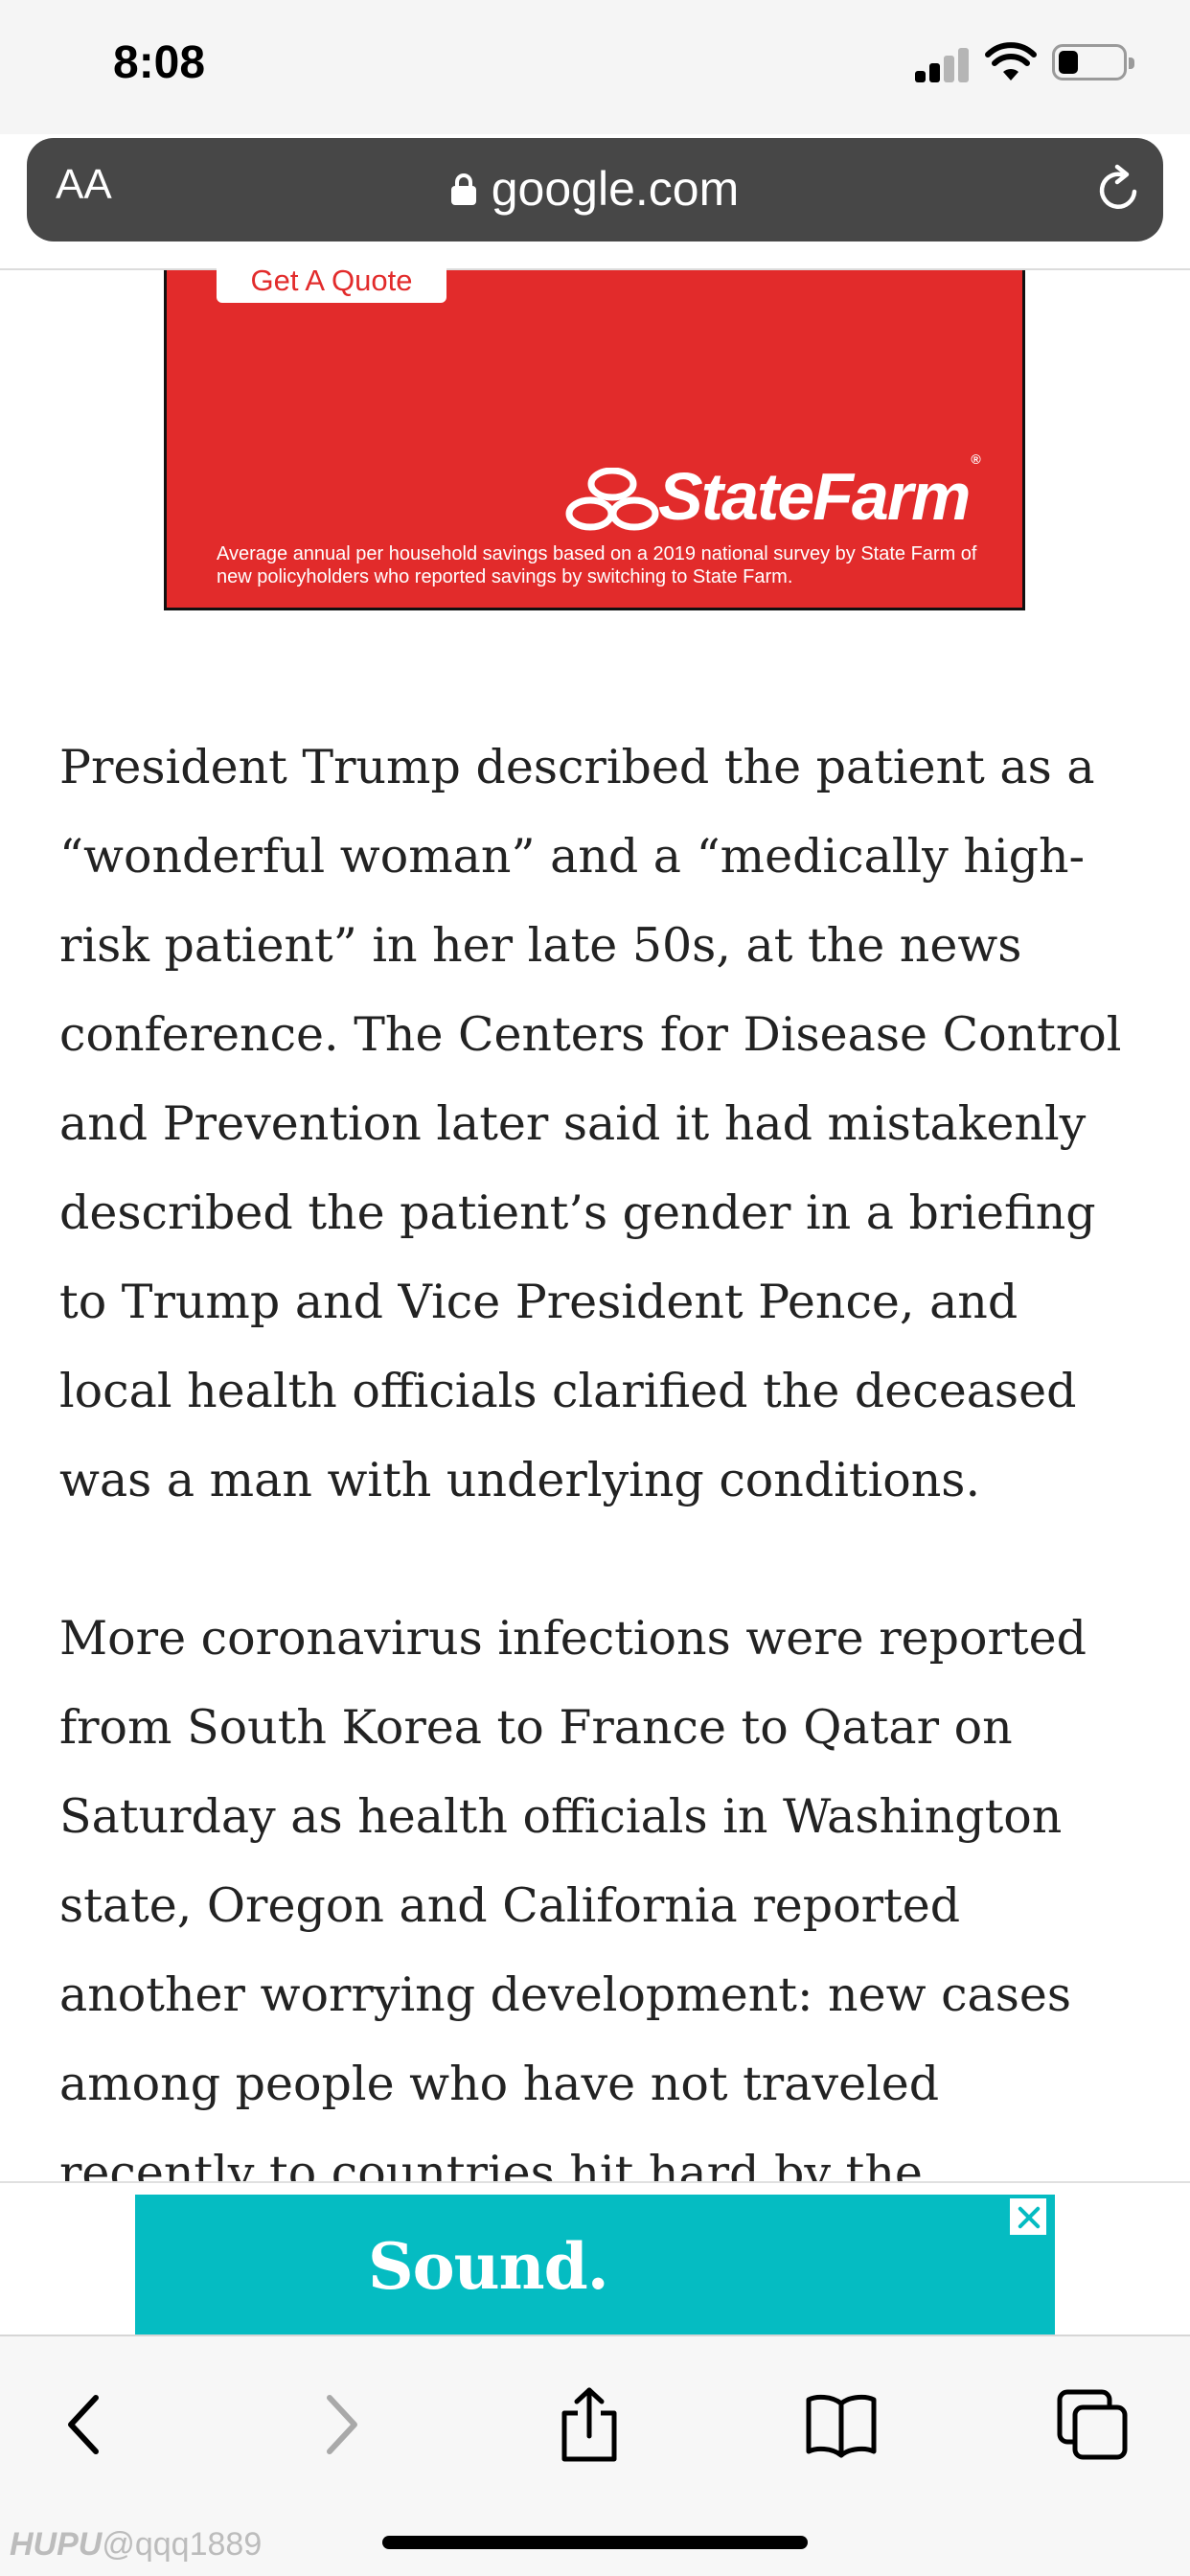  I want to click on brand-mark: ®, so click(976, 458).